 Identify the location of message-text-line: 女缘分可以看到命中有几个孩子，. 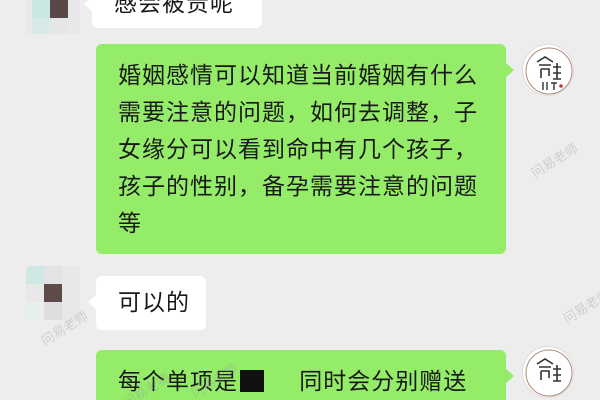
(298, 150).